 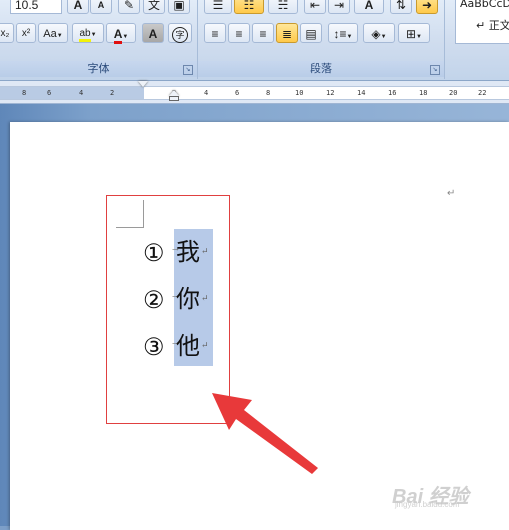 I want to click on watermark: Bai 经验 jingyan.baidu.com, so click(x=448, y=493).